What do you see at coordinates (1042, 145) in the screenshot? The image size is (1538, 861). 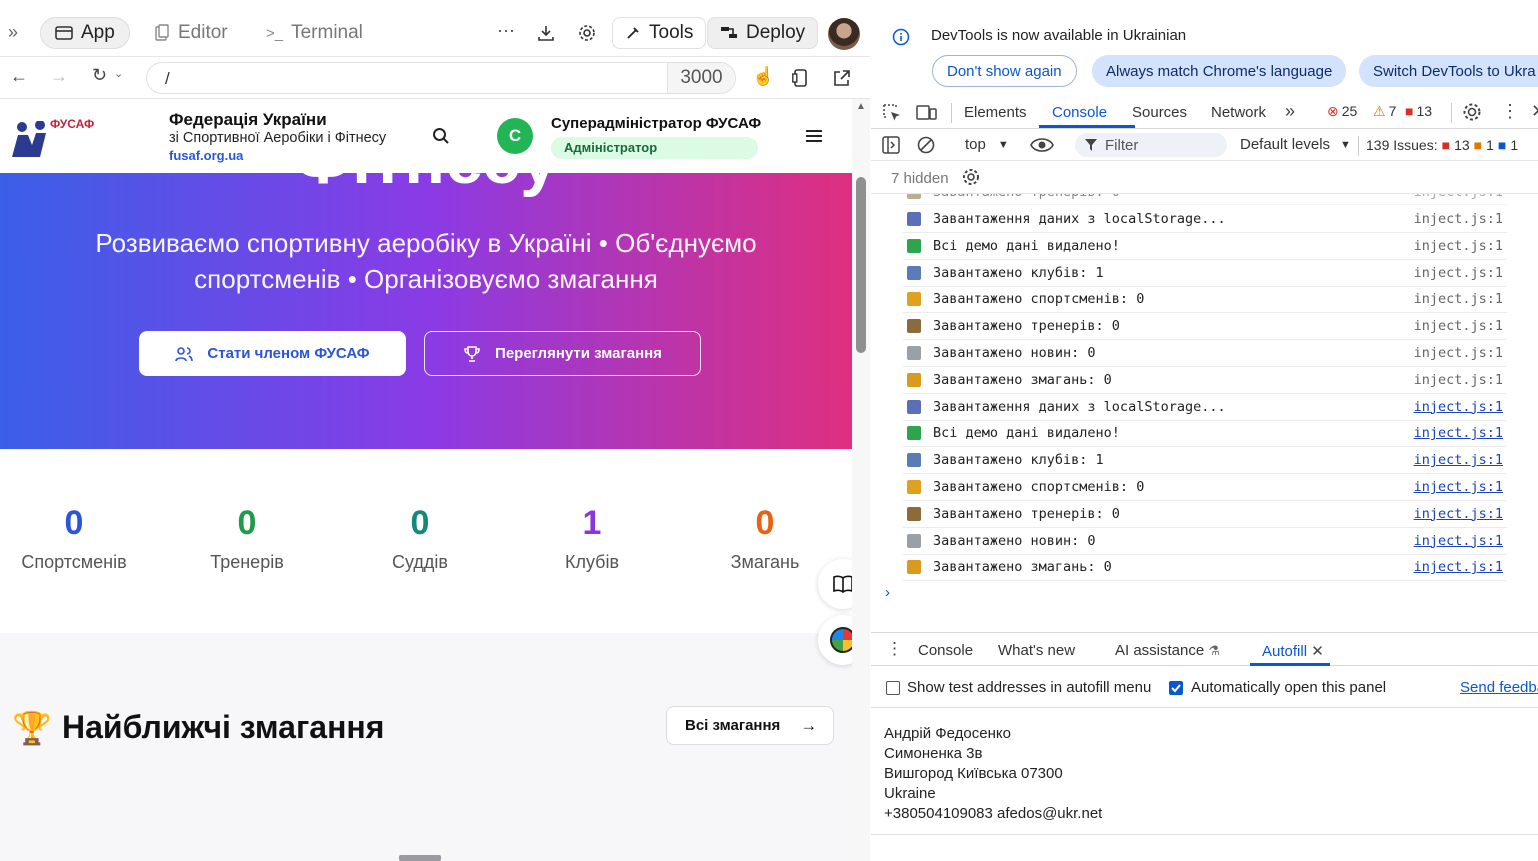 I see `eye-icon` at bounding box center [1042, 145].